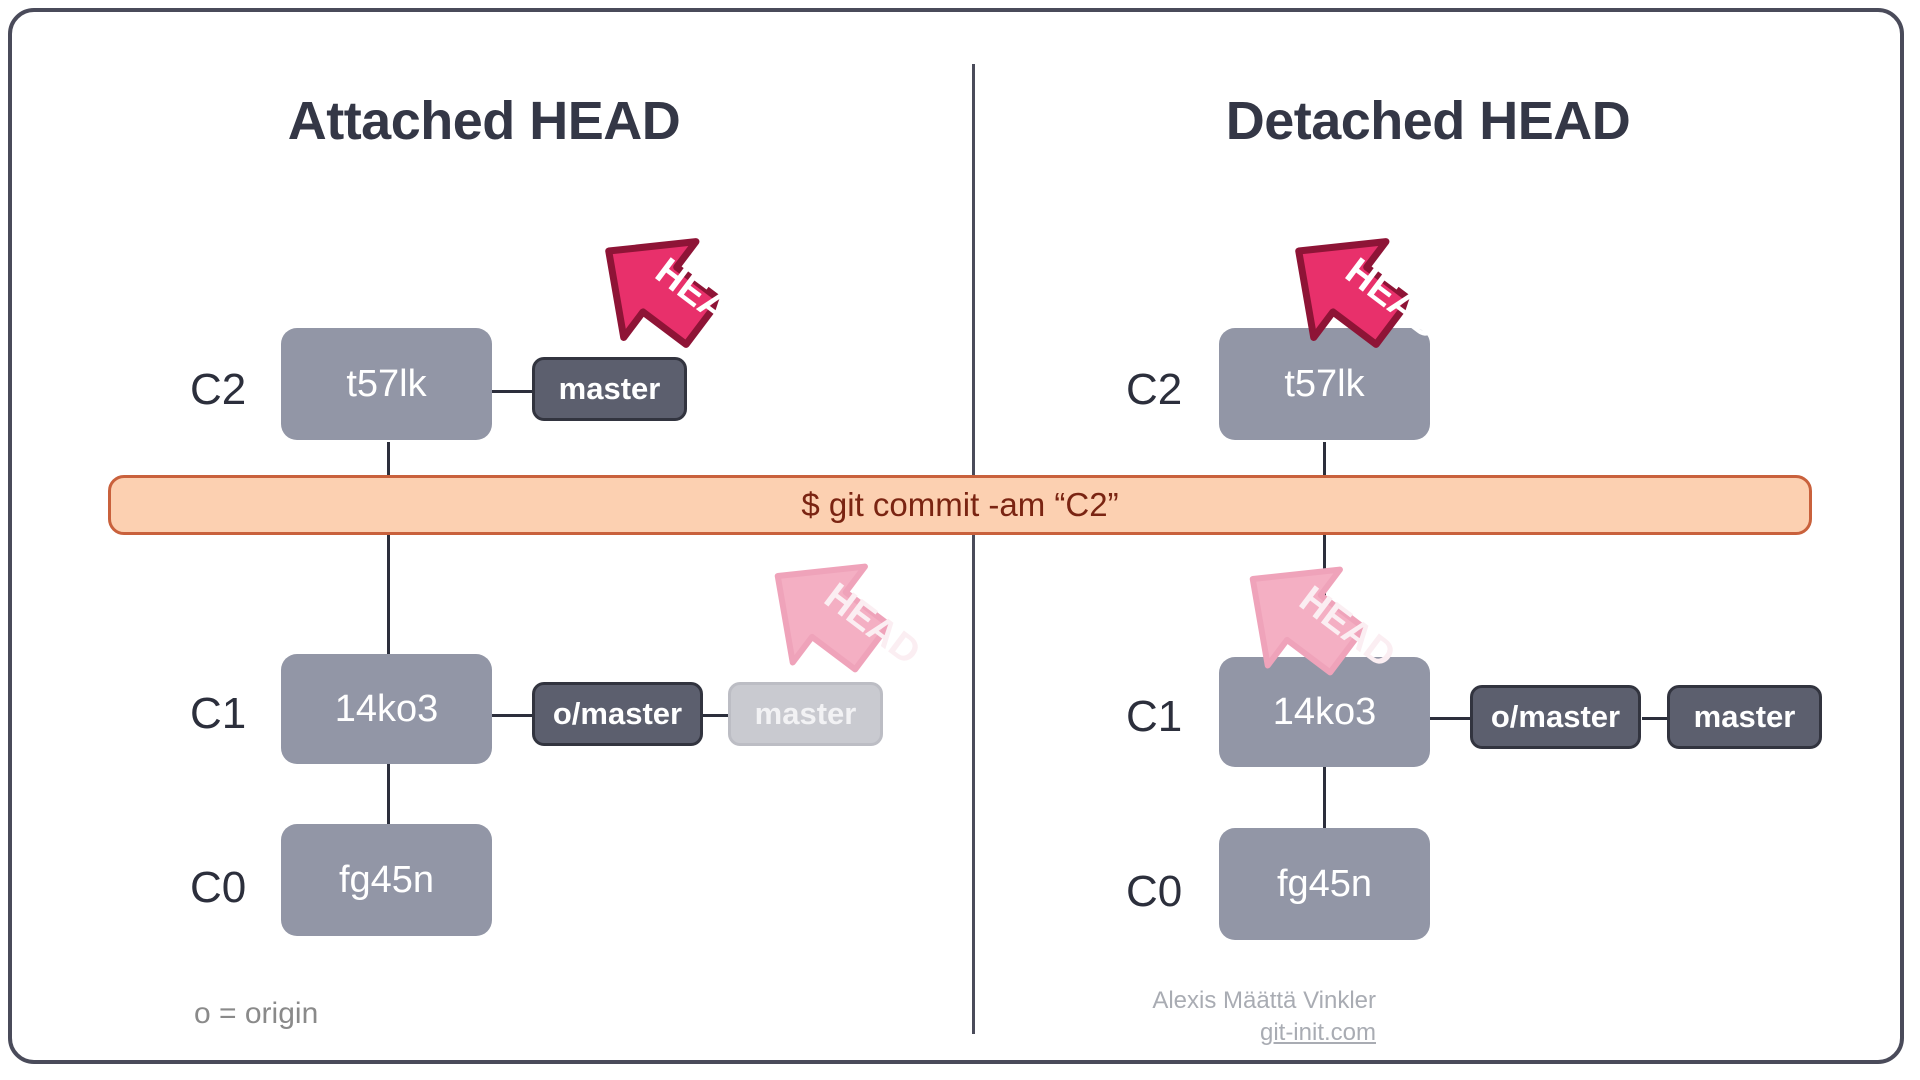 The width and height of the screenshot is (1920, 1080). Describe the element at coordinates (388, 548) in the screenshot. I see `edge-c2-to-c1-left` at that location.